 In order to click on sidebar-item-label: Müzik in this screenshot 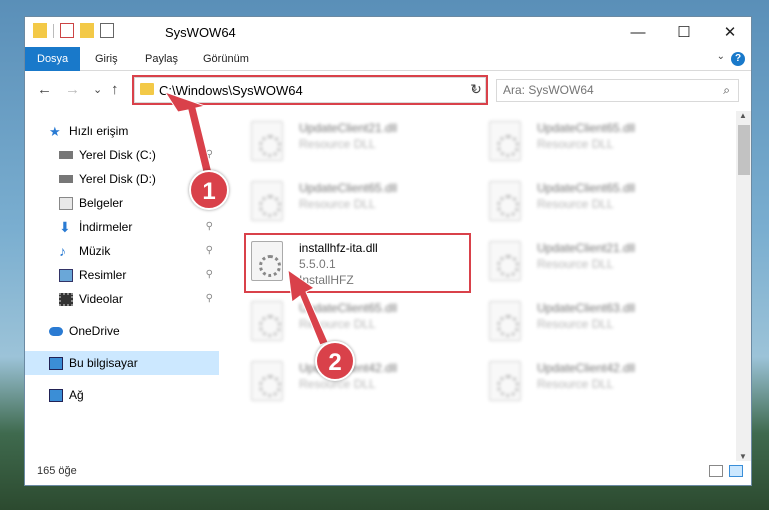, I will do `click(95, 251)`.